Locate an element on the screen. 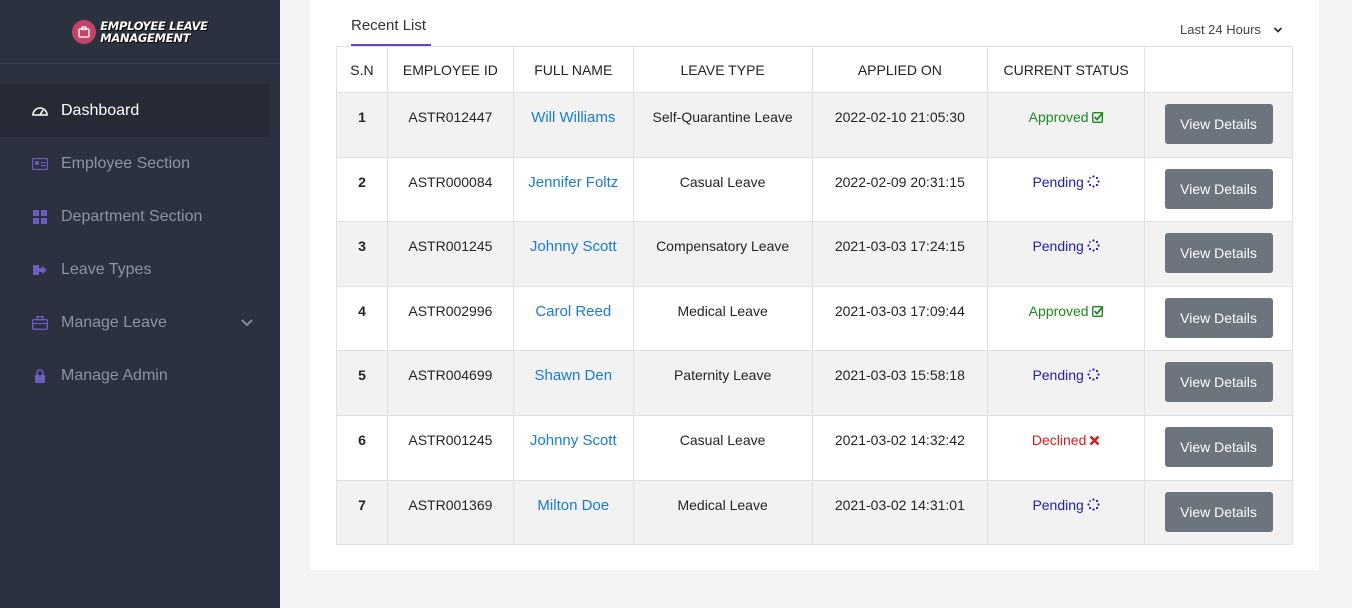 The width and height of the screenshot is (1352, 608). sidebar-item-manage-leave: Manage Leave is located at coordinates (140, 322).